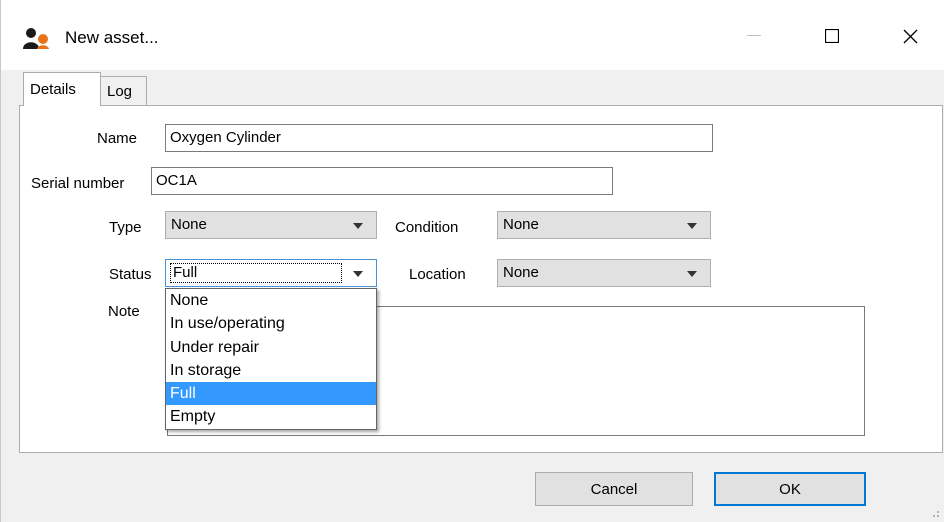 The image size is (944, 522). Describe the element at coordinates (130, 274) in the screenshot. I see `status-label: Status` at that location.